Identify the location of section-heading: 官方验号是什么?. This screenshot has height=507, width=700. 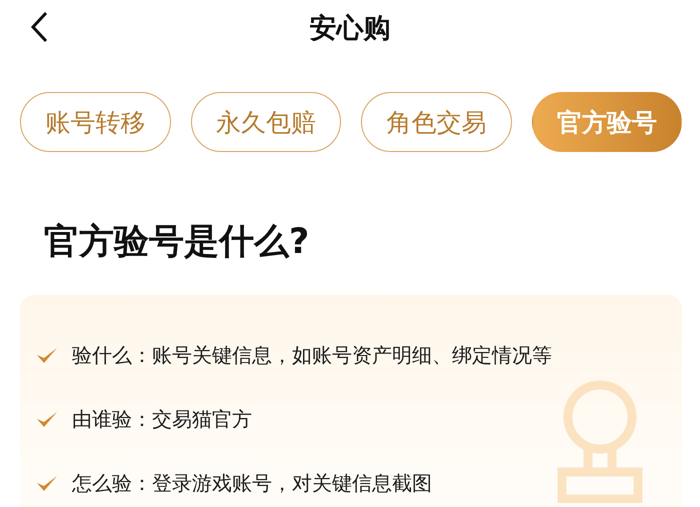
(177, 242).